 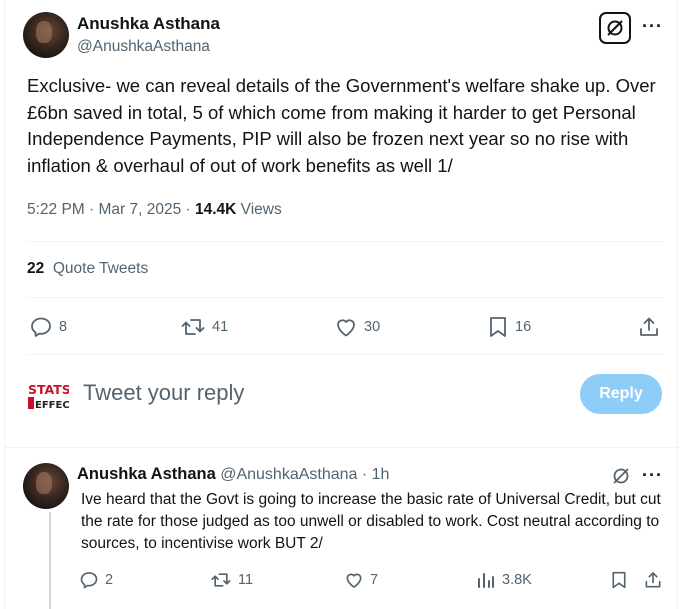 What do you see at coordinates (486, 580) in the screenshot?
I see `views-icon` at bounding box center [486, 580].